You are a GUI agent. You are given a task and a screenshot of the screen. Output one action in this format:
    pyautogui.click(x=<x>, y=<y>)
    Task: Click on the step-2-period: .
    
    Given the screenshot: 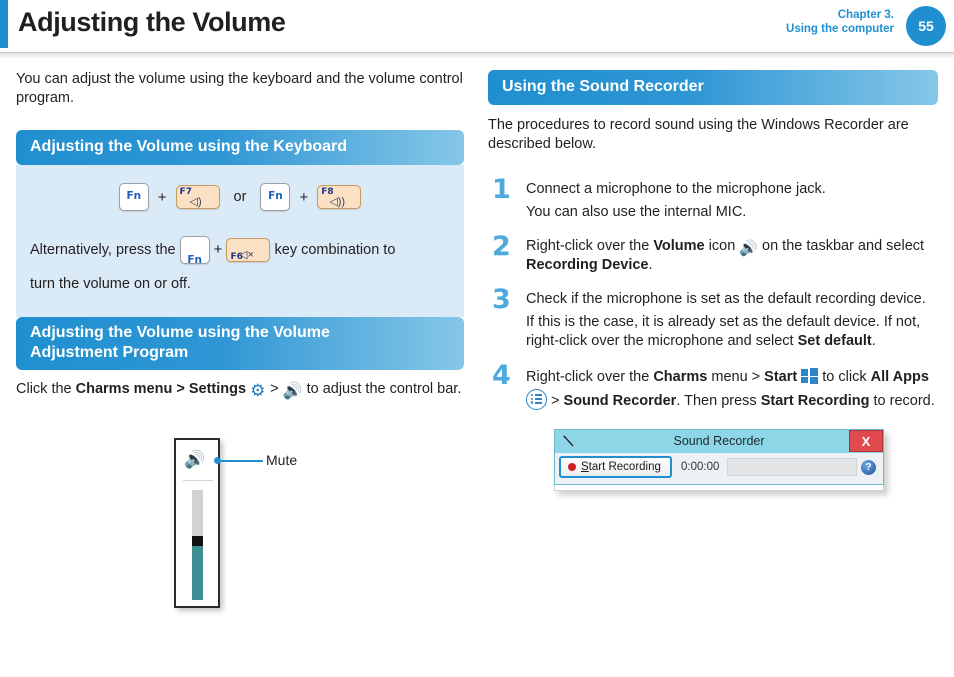 What is the action you would take?
    pyautogui.click(x=650, y=265)
    